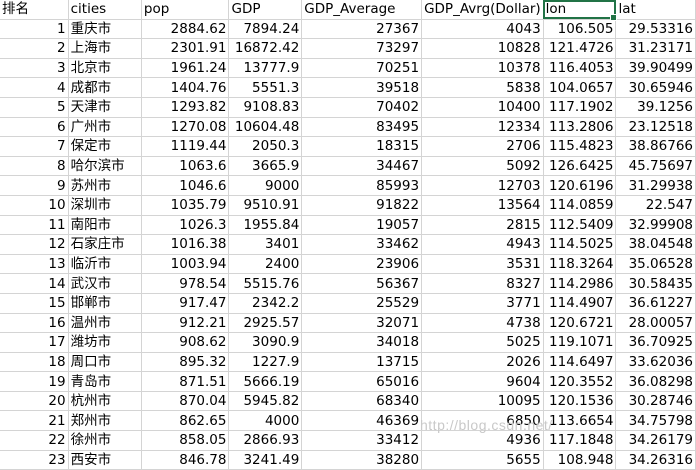  Describe the element at coordinates (34, 421) in the screenshot. I see `cell-rank: 21` at that location.